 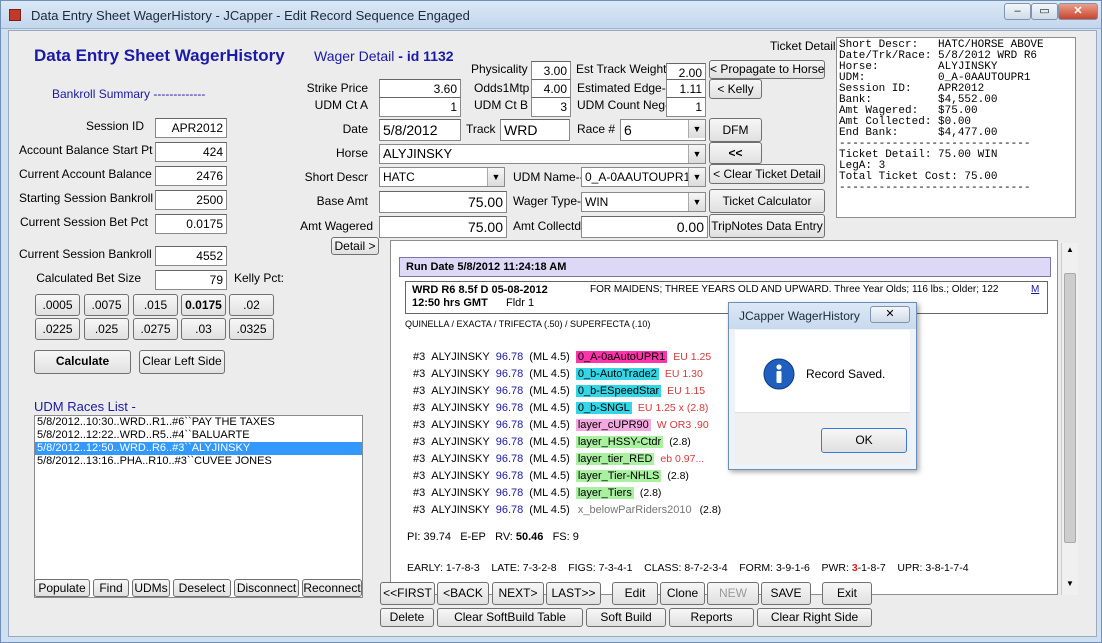 What do you see at coordinates (509, 510) in the screenshot?
I see `score-value: 96.78` at bounding box center [509, 510].